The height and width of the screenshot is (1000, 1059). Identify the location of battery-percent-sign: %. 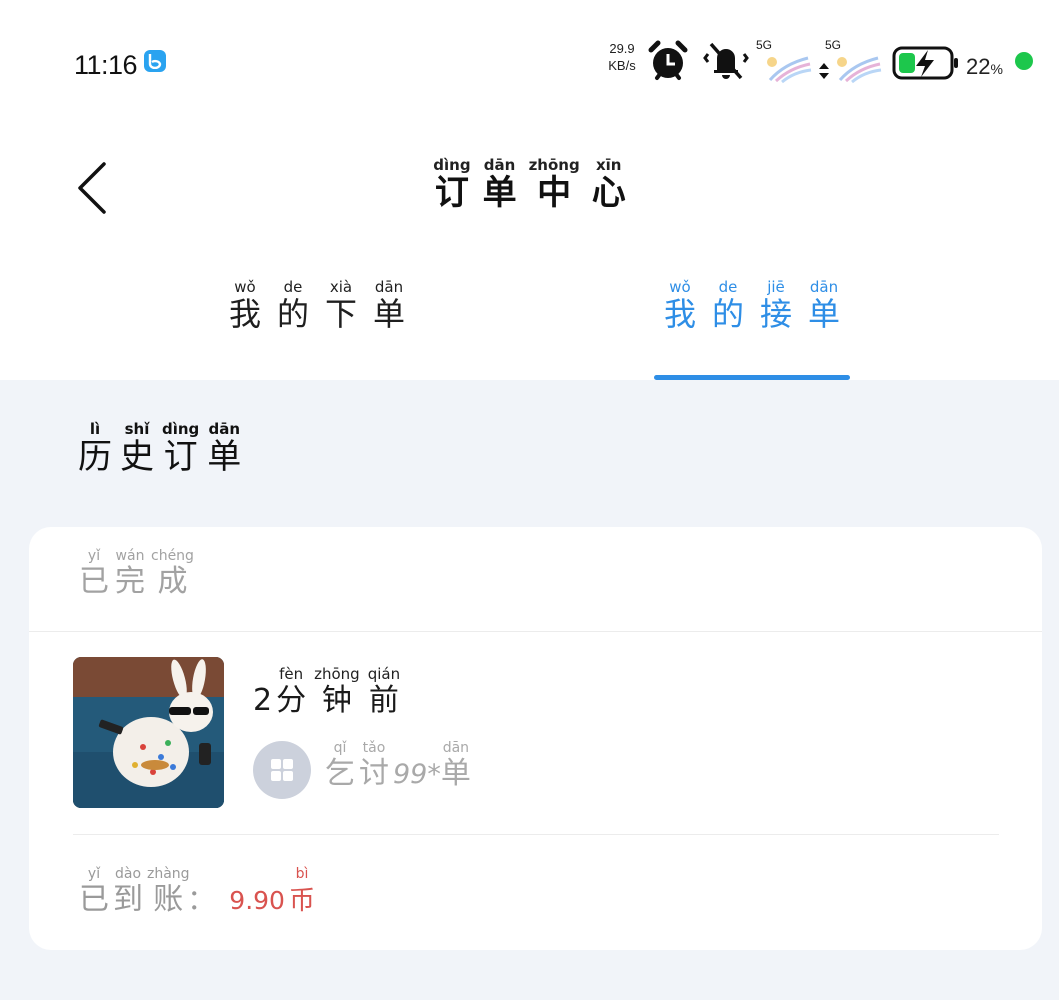
(996, 69).